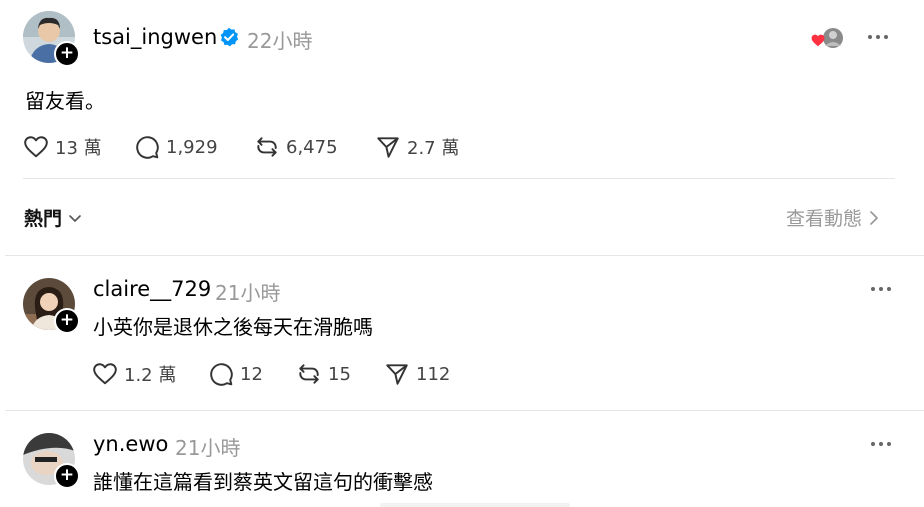 The height and width of the screenshot is (507, 924). Describe the element at coordinates (828, 38) in the screenshot. I see `liked-by-avatars` at that location.